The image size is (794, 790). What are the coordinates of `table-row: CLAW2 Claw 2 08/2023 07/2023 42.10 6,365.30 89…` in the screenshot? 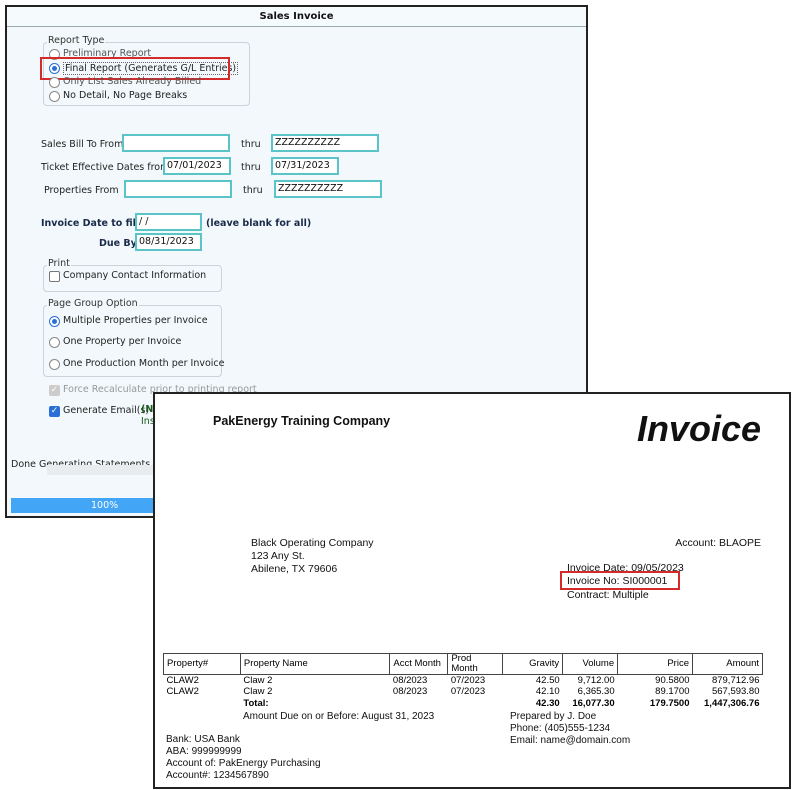 It's located at (463, 692).